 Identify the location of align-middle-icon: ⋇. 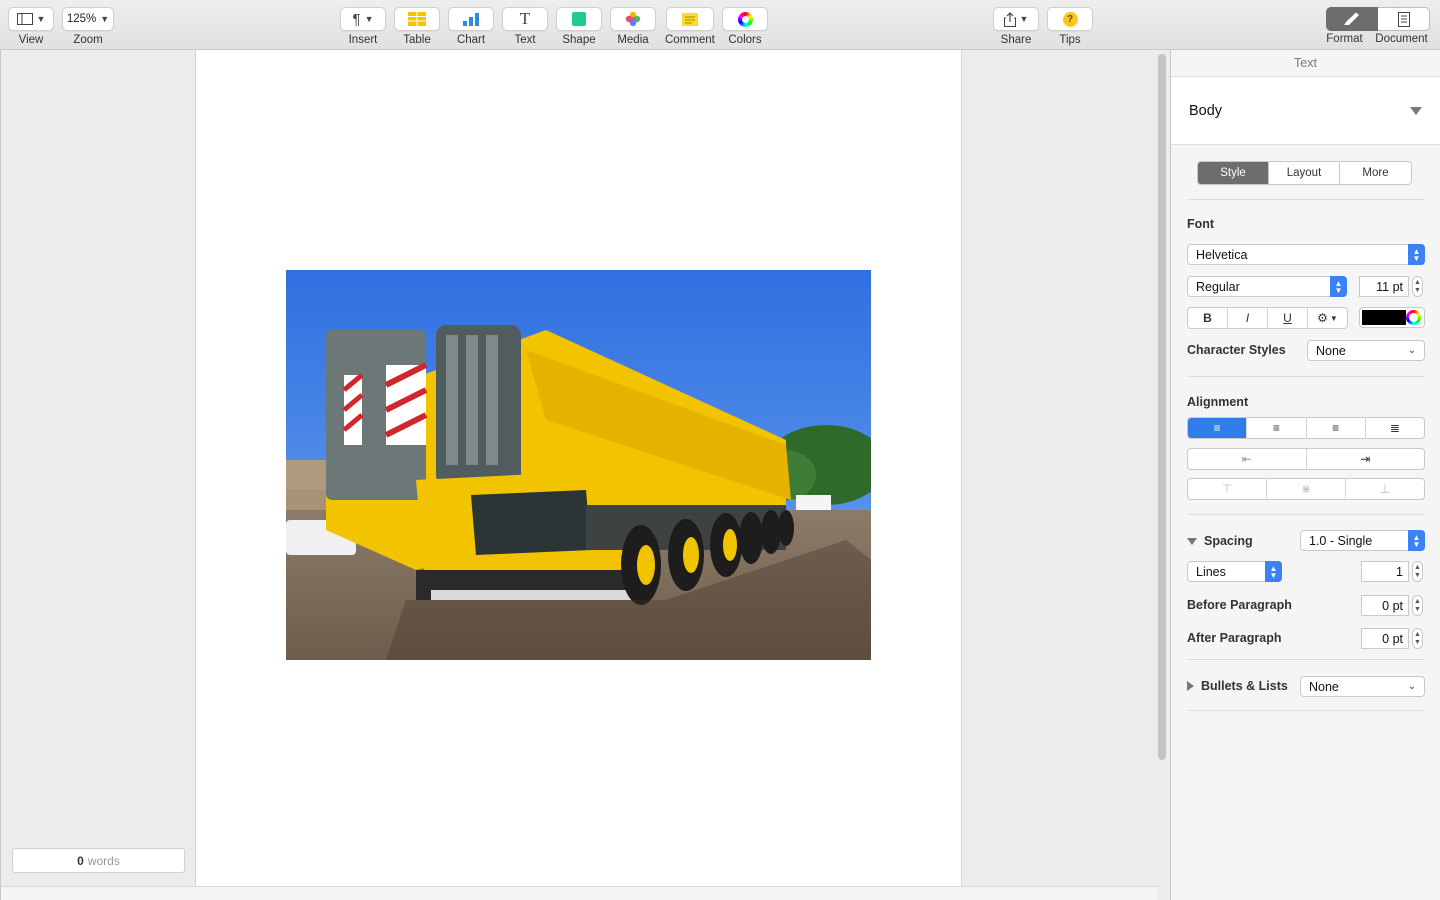
(1306, 489).